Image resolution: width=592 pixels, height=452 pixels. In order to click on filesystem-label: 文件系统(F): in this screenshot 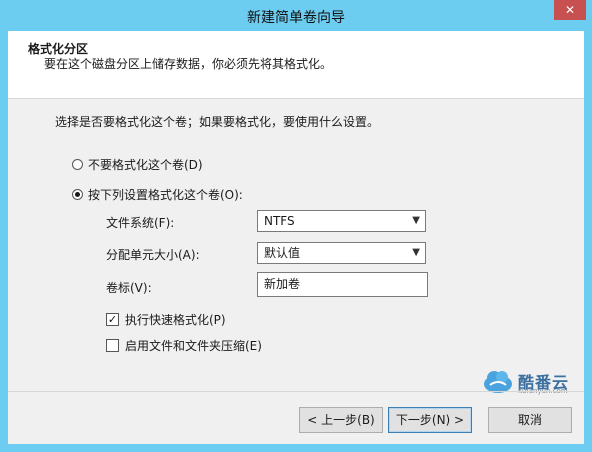, I will do `click(140, 223)`.